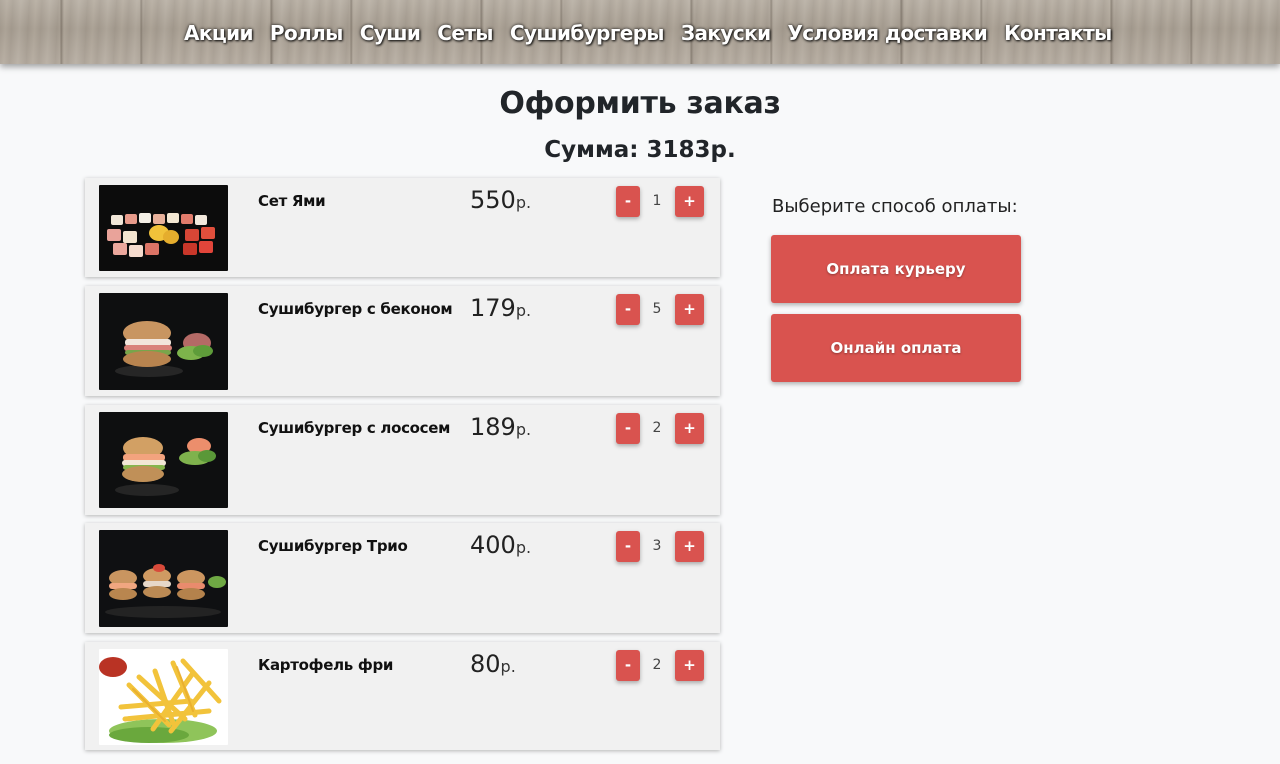  What do you see at coordinates (333, 546) in the screenshot?
I see `item-name: Сушибургер Трио` at bounding box center [333, 546].